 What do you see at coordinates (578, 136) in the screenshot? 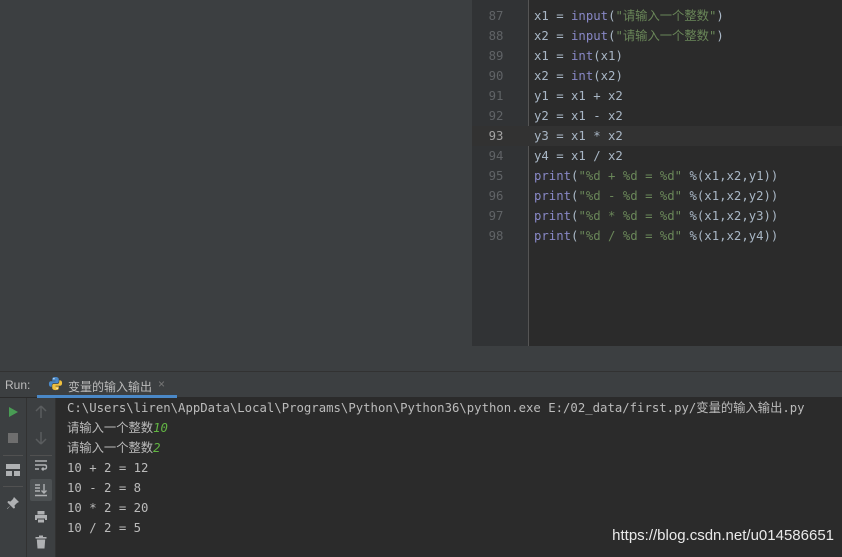
I see `code-text: y3 = x1 * x2` at bounding box center [578, 136].